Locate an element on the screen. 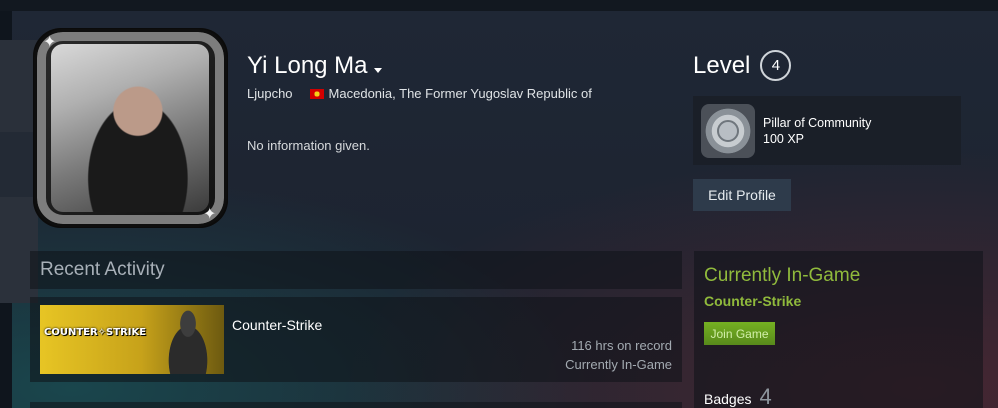 The height and width of the screenshot is (408, 998). game-hours: 116 hrs on record is located at coordinates (621, 345).